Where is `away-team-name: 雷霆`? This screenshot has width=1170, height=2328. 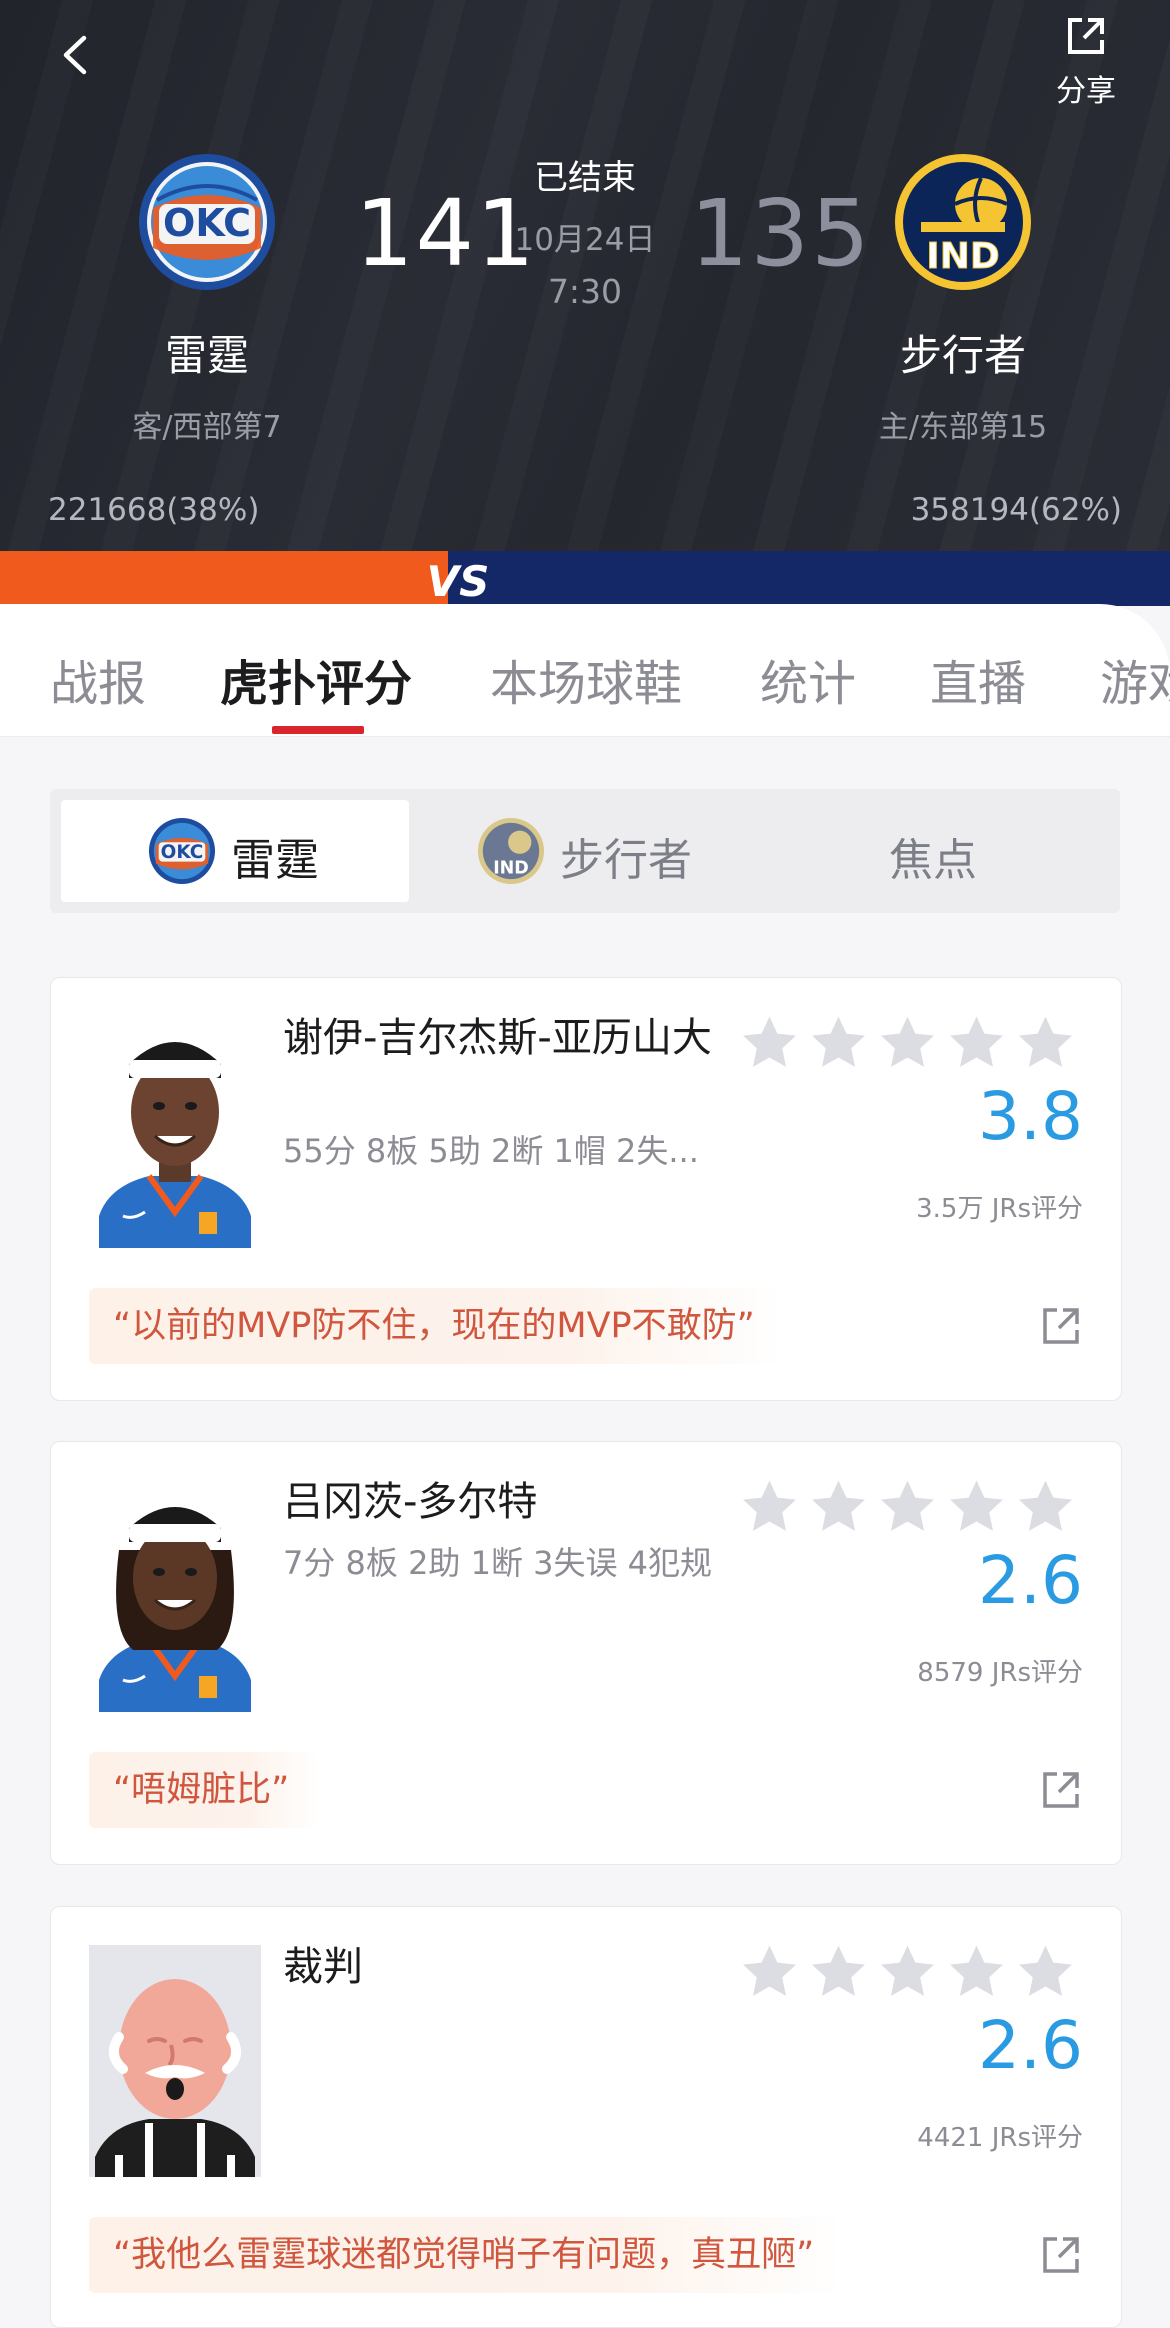
away-team-name: 雷霆 is located at coordinates (207, 352).